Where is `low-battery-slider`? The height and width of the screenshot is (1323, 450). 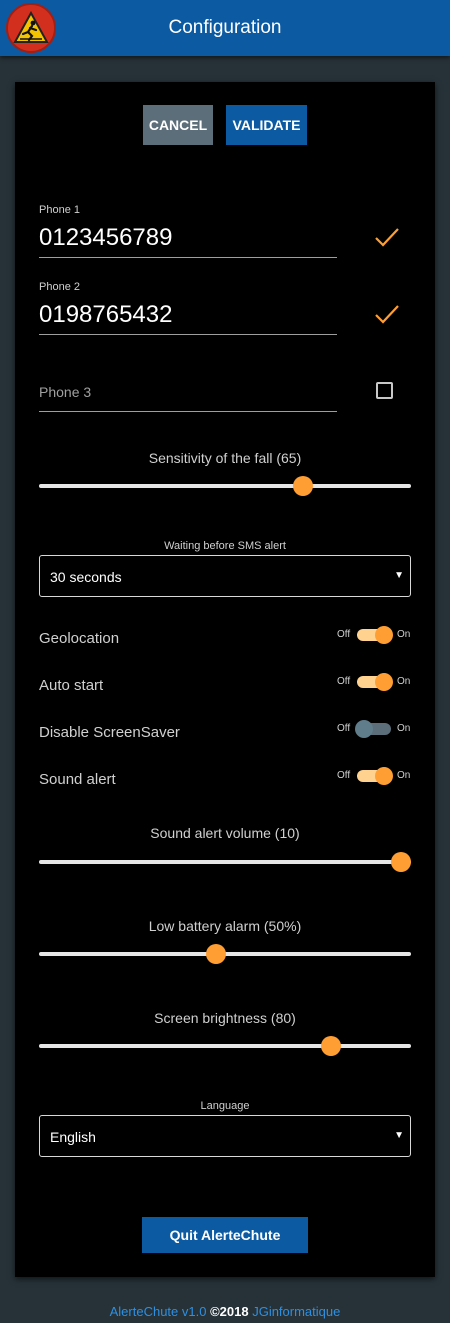
low-battery-slider is located at coordinates (225, 954).